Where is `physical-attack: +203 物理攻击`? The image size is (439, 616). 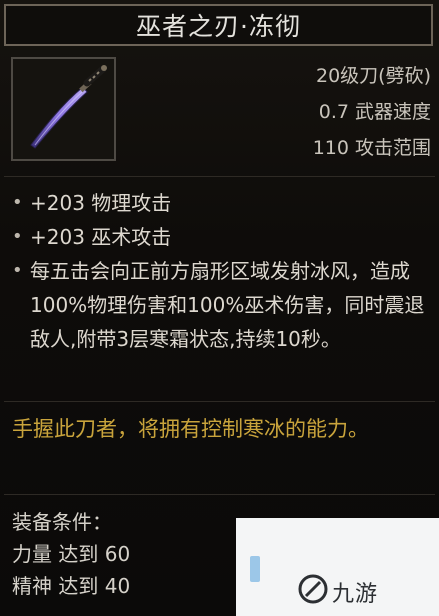 physical-attack: +203 物理攻击 is located at coordinates (101, 203).